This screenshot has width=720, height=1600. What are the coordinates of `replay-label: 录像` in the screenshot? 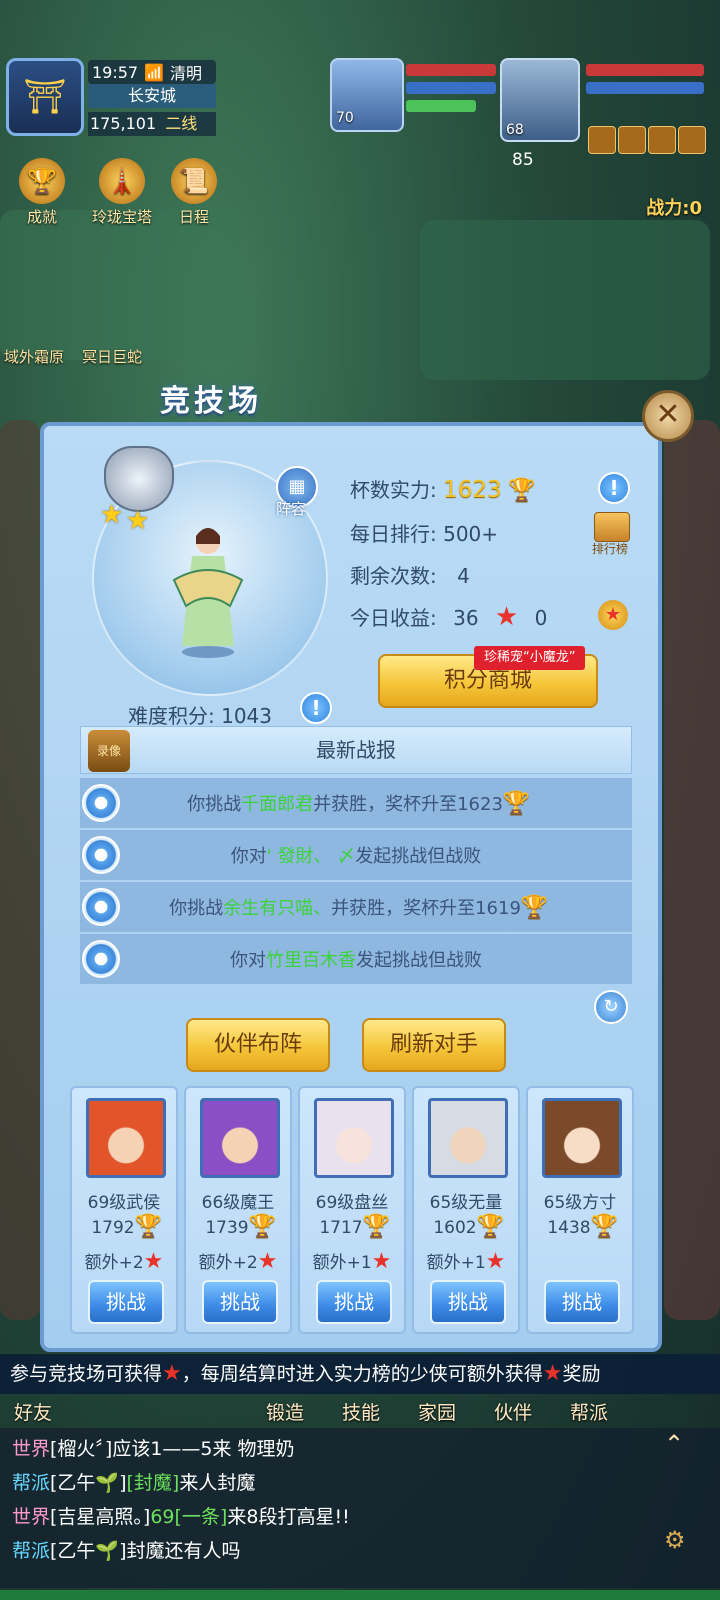 It's located at (108, 751).